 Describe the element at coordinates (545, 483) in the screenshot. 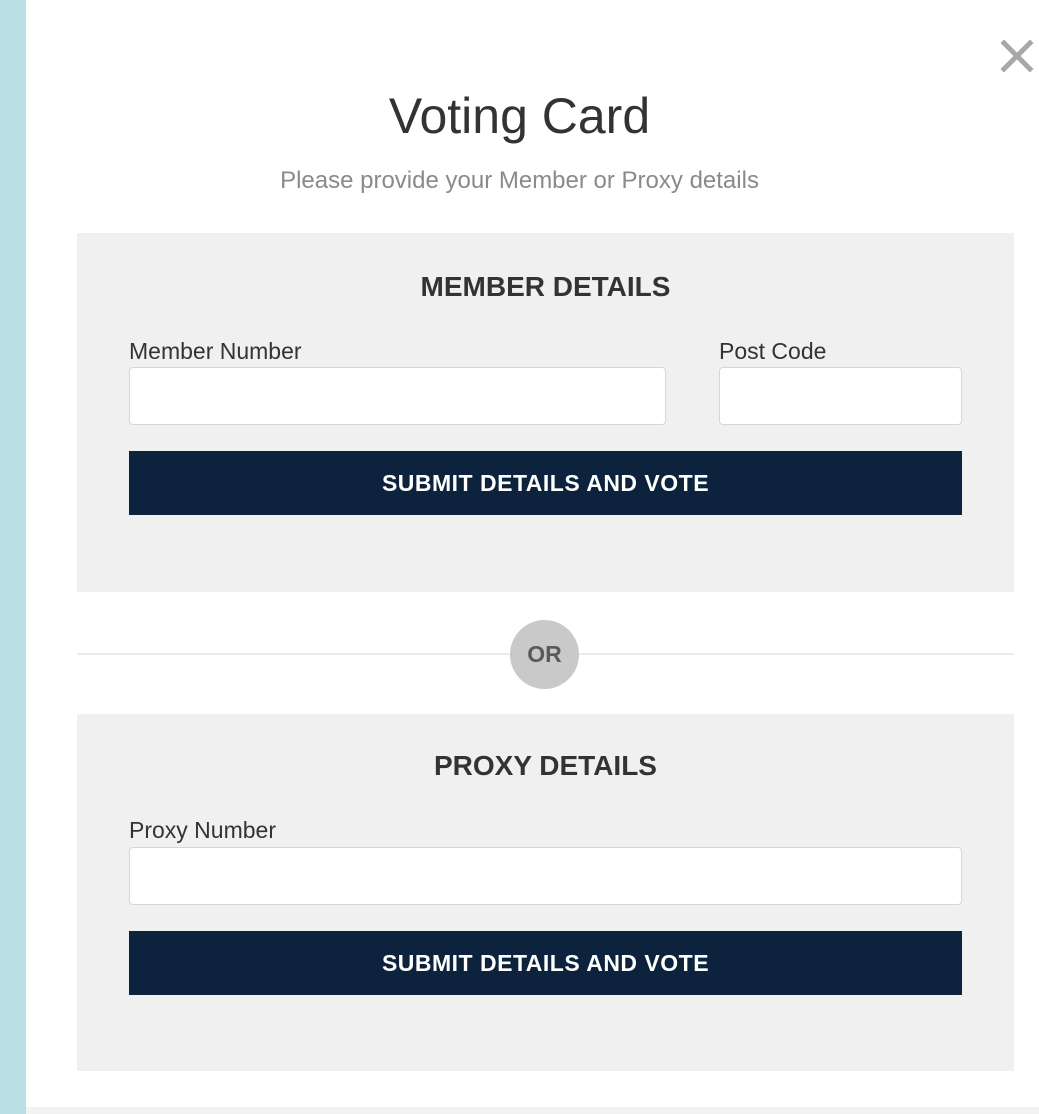

I see `member-submit-button: SUBMIT DETAILS AND VOTE` at that location.